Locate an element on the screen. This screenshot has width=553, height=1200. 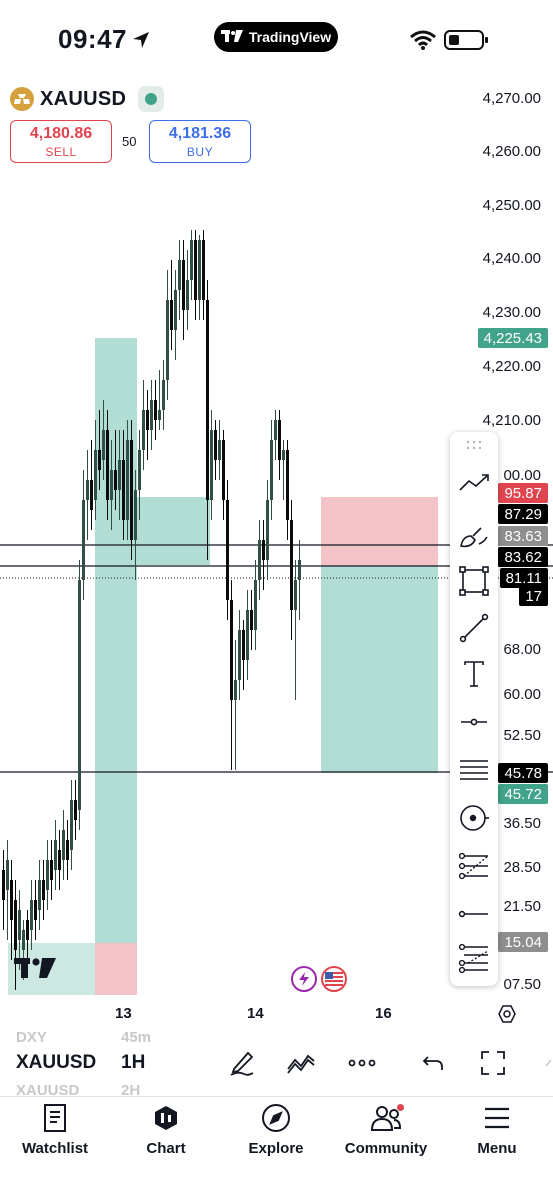
price-tag: 95.87 is located at coordinates (523, 493).